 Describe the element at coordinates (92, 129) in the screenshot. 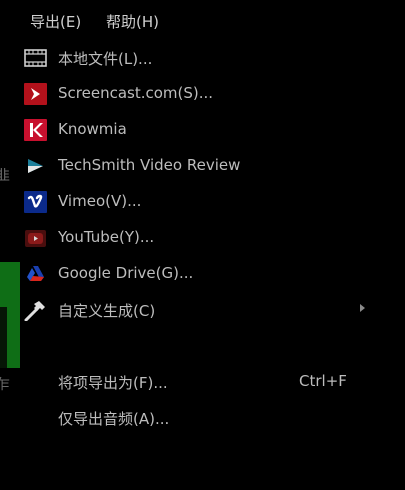

I see `menu-item-label: Knowmia` at that location.